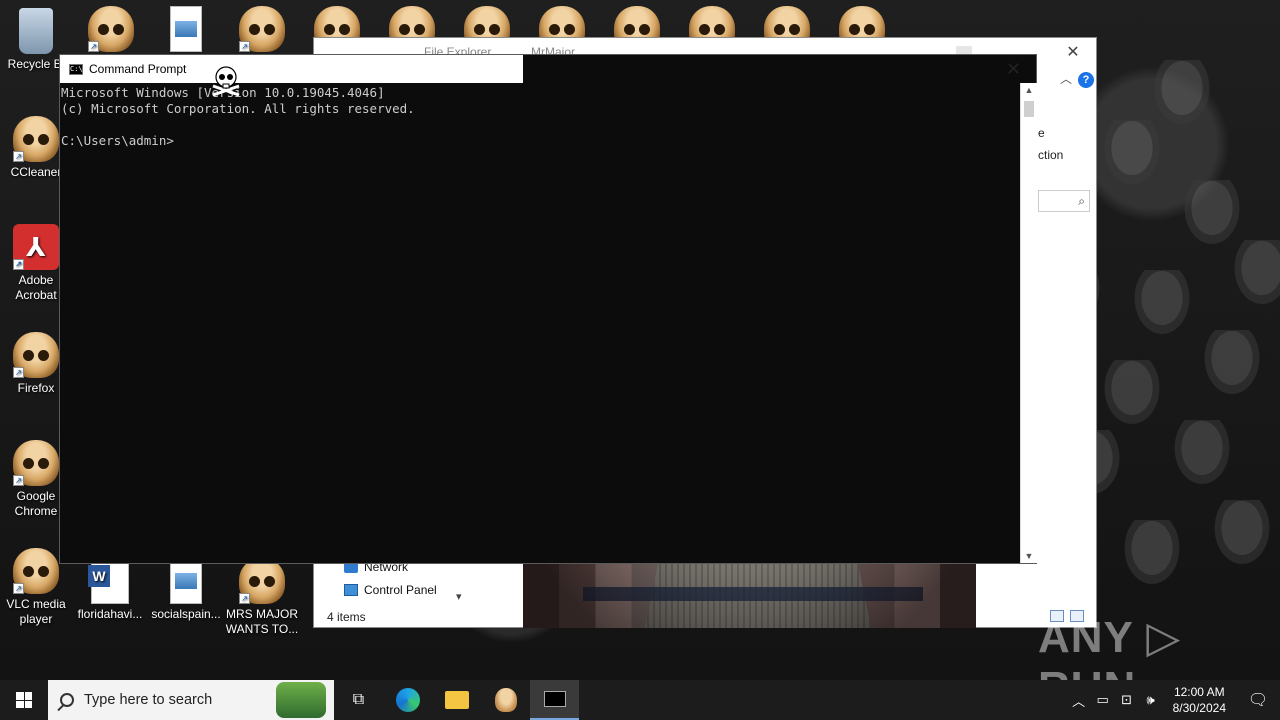 Image resolution: width=1280 pixels, height=720 pixels. What do you see at coordinates (390, 590) in the screenshot?
I see `nav-item-control-panel: Control Panel` at bounding box center [390, 590].